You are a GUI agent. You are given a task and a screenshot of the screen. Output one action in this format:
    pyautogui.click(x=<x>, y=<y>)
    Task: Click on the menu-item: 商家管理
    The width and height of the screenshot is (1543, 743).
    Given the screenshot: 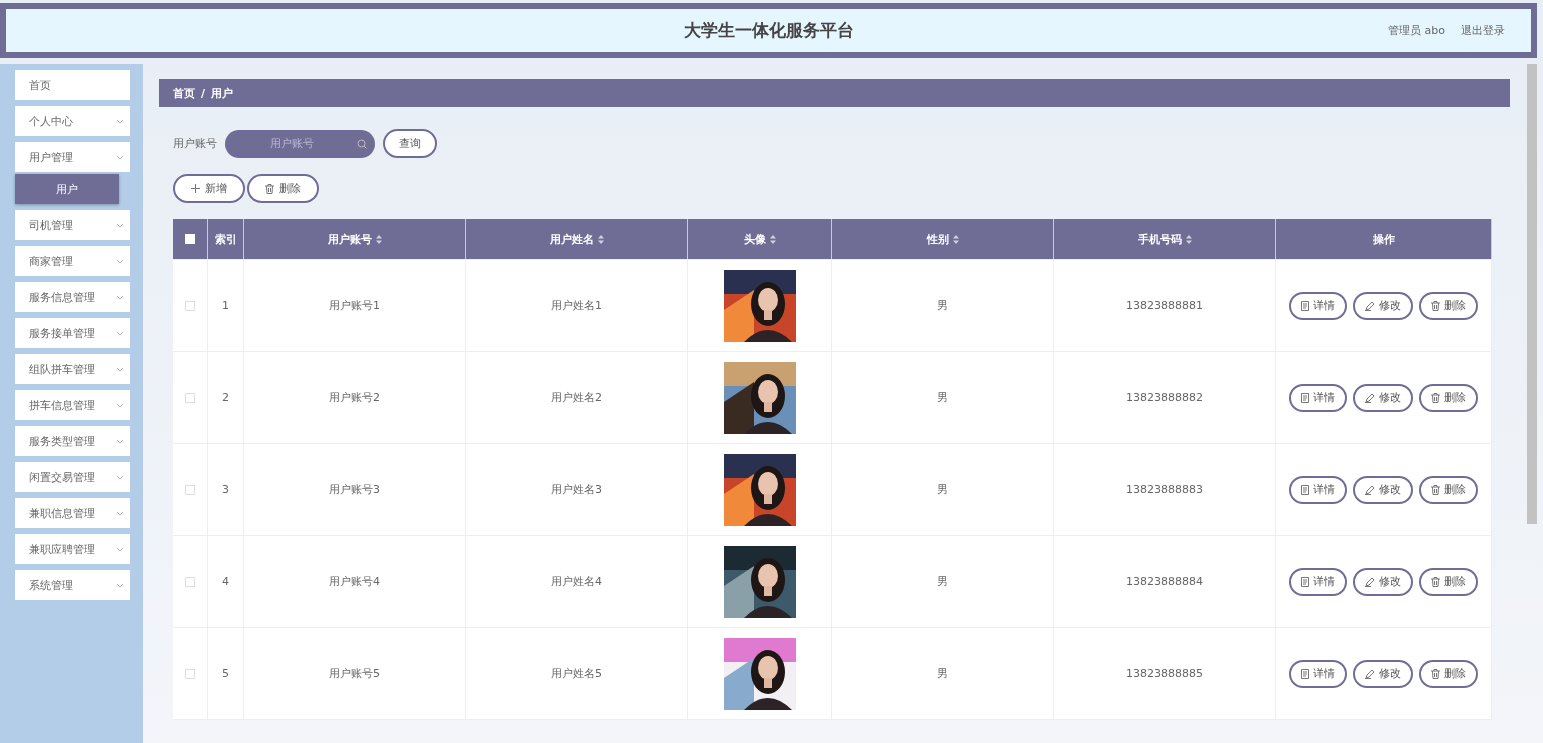 What is the action you would take?
    pyautogui.click(x=72, y=261)
    